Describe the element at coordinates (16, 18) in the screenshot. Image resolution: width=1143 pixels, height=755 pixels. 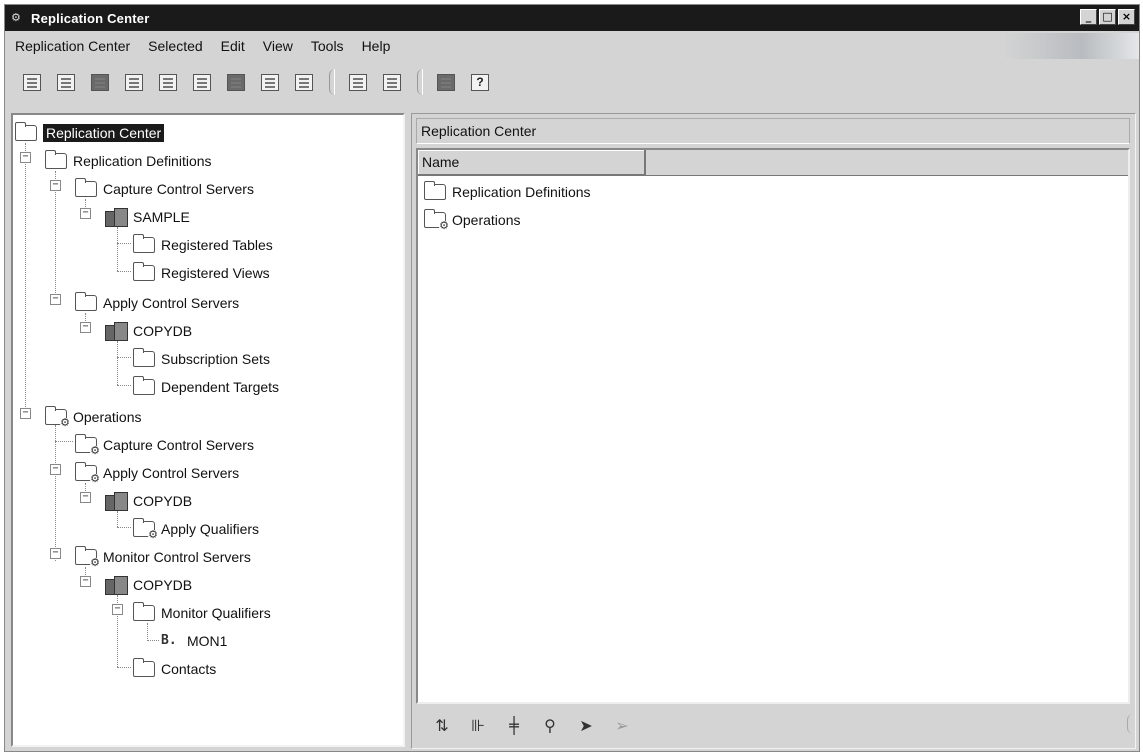
I see `app-icon: ⚙` at that location.